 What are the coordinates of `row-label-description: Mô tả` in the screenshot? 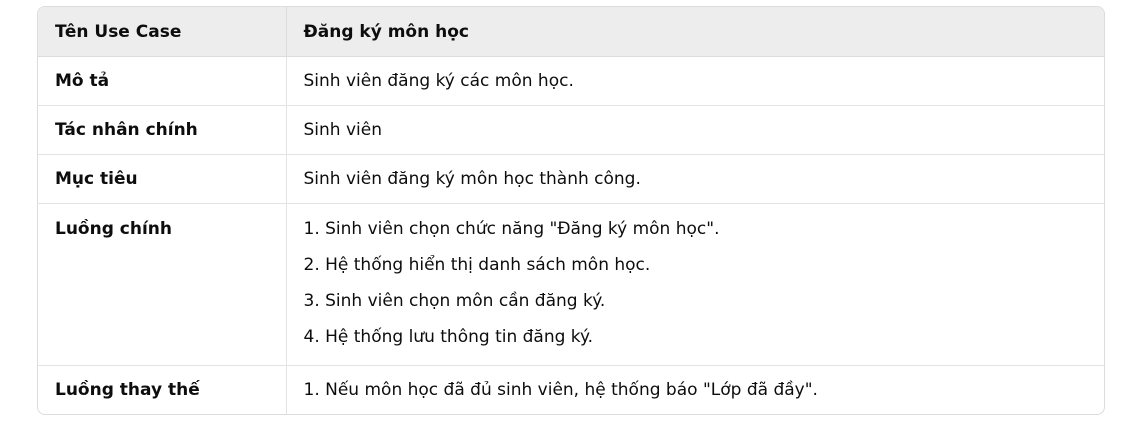 It's located at (162, 81).